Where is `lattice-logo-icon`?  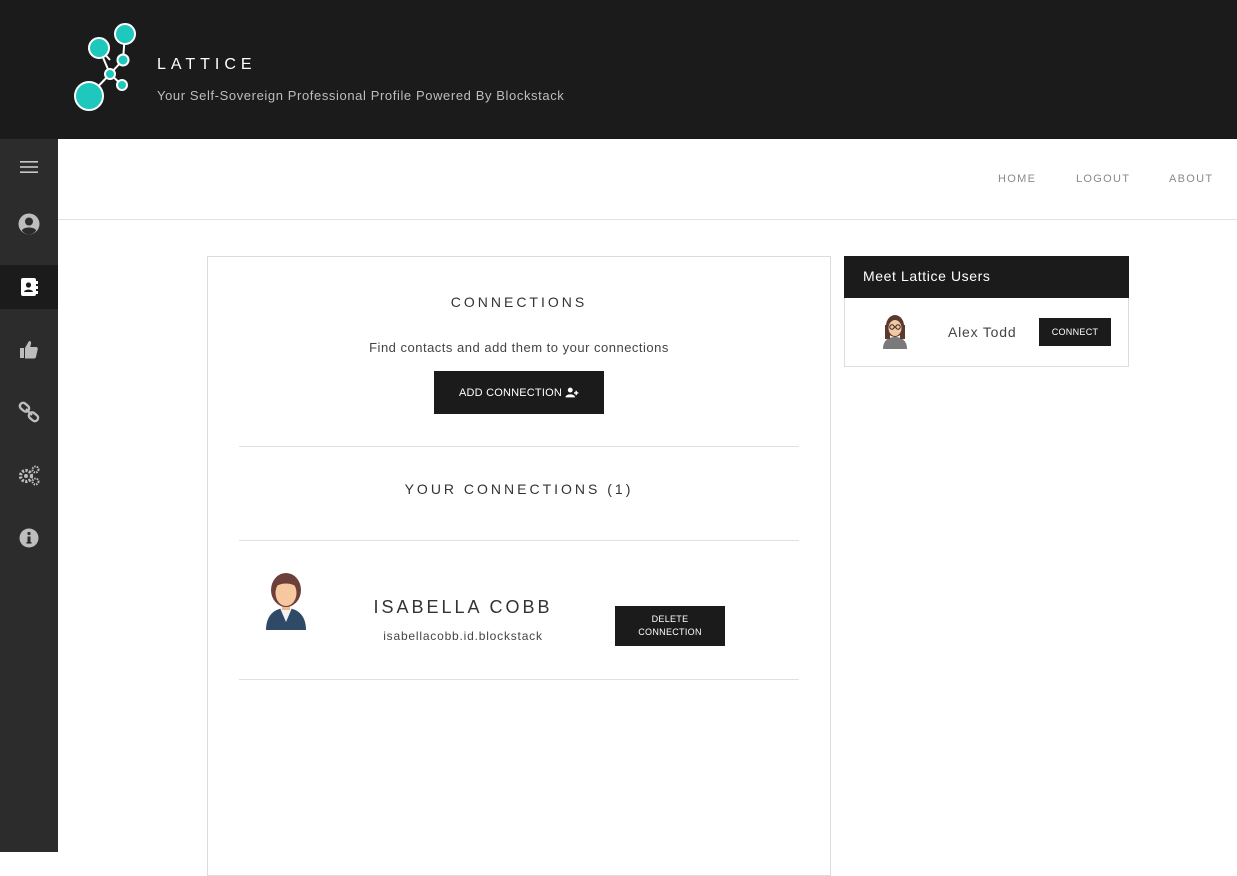 lattice-logo-icon is located at coordinates (105, 67).